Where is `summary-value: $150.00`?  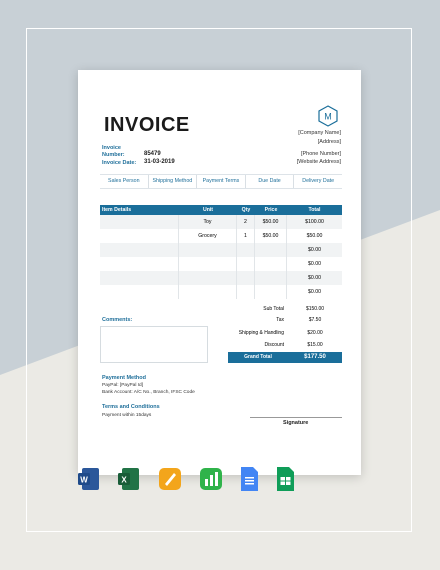
summary-value: $150.00 is located at coordinates (315, 309).